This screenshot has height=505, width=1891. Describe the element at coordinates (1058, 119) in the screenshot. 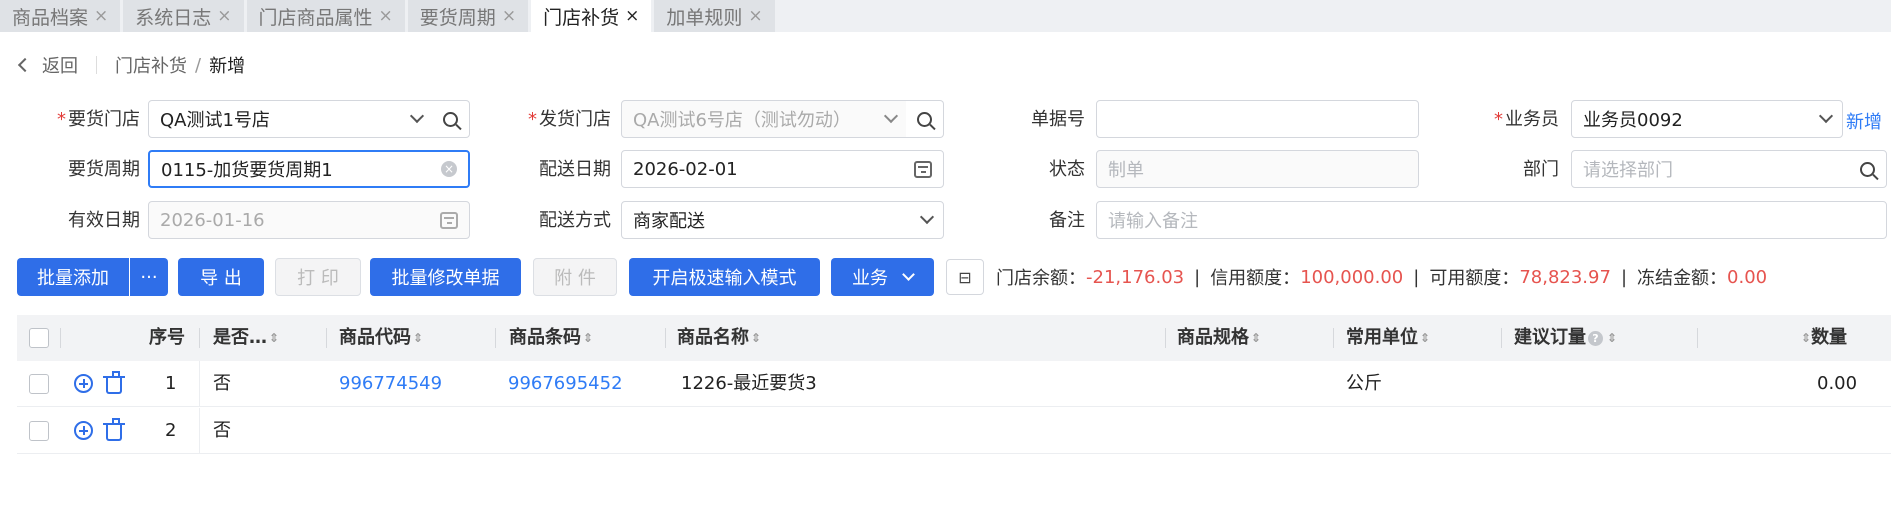

I see `doc-no-label: 单据号` at that location.